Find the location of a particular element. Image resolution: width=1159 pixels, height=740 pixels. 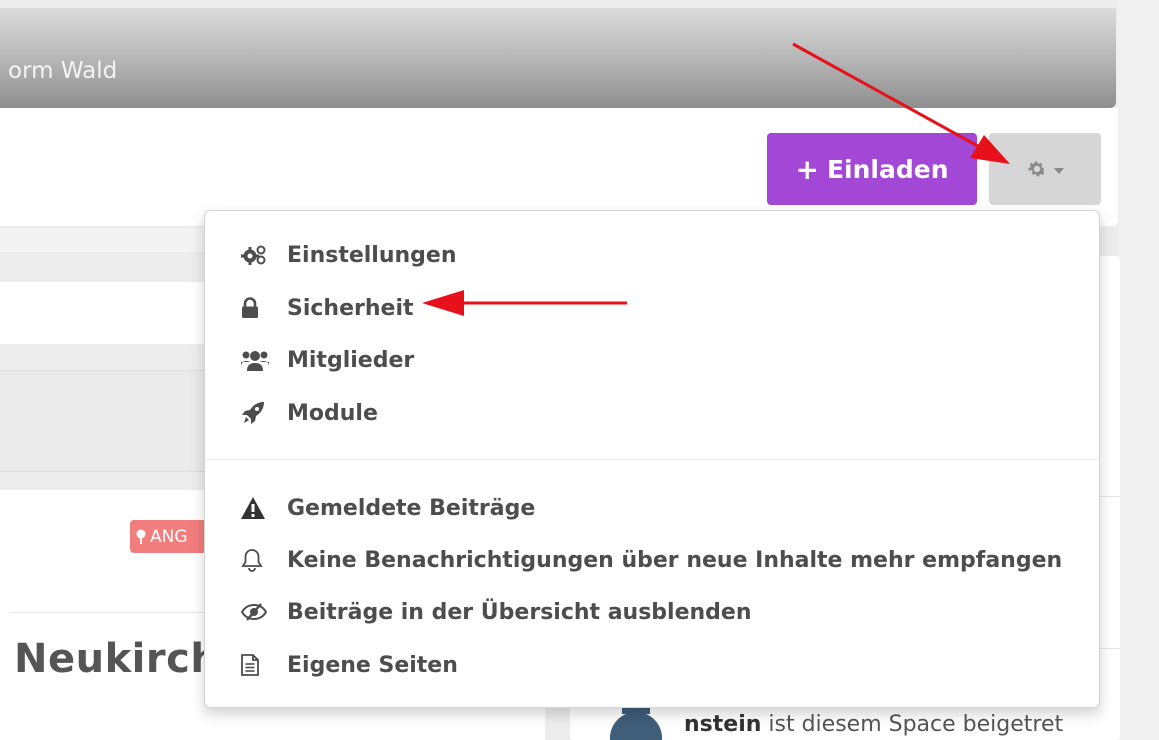

status-badge-label: ANG is located at coordinates (169, 536).